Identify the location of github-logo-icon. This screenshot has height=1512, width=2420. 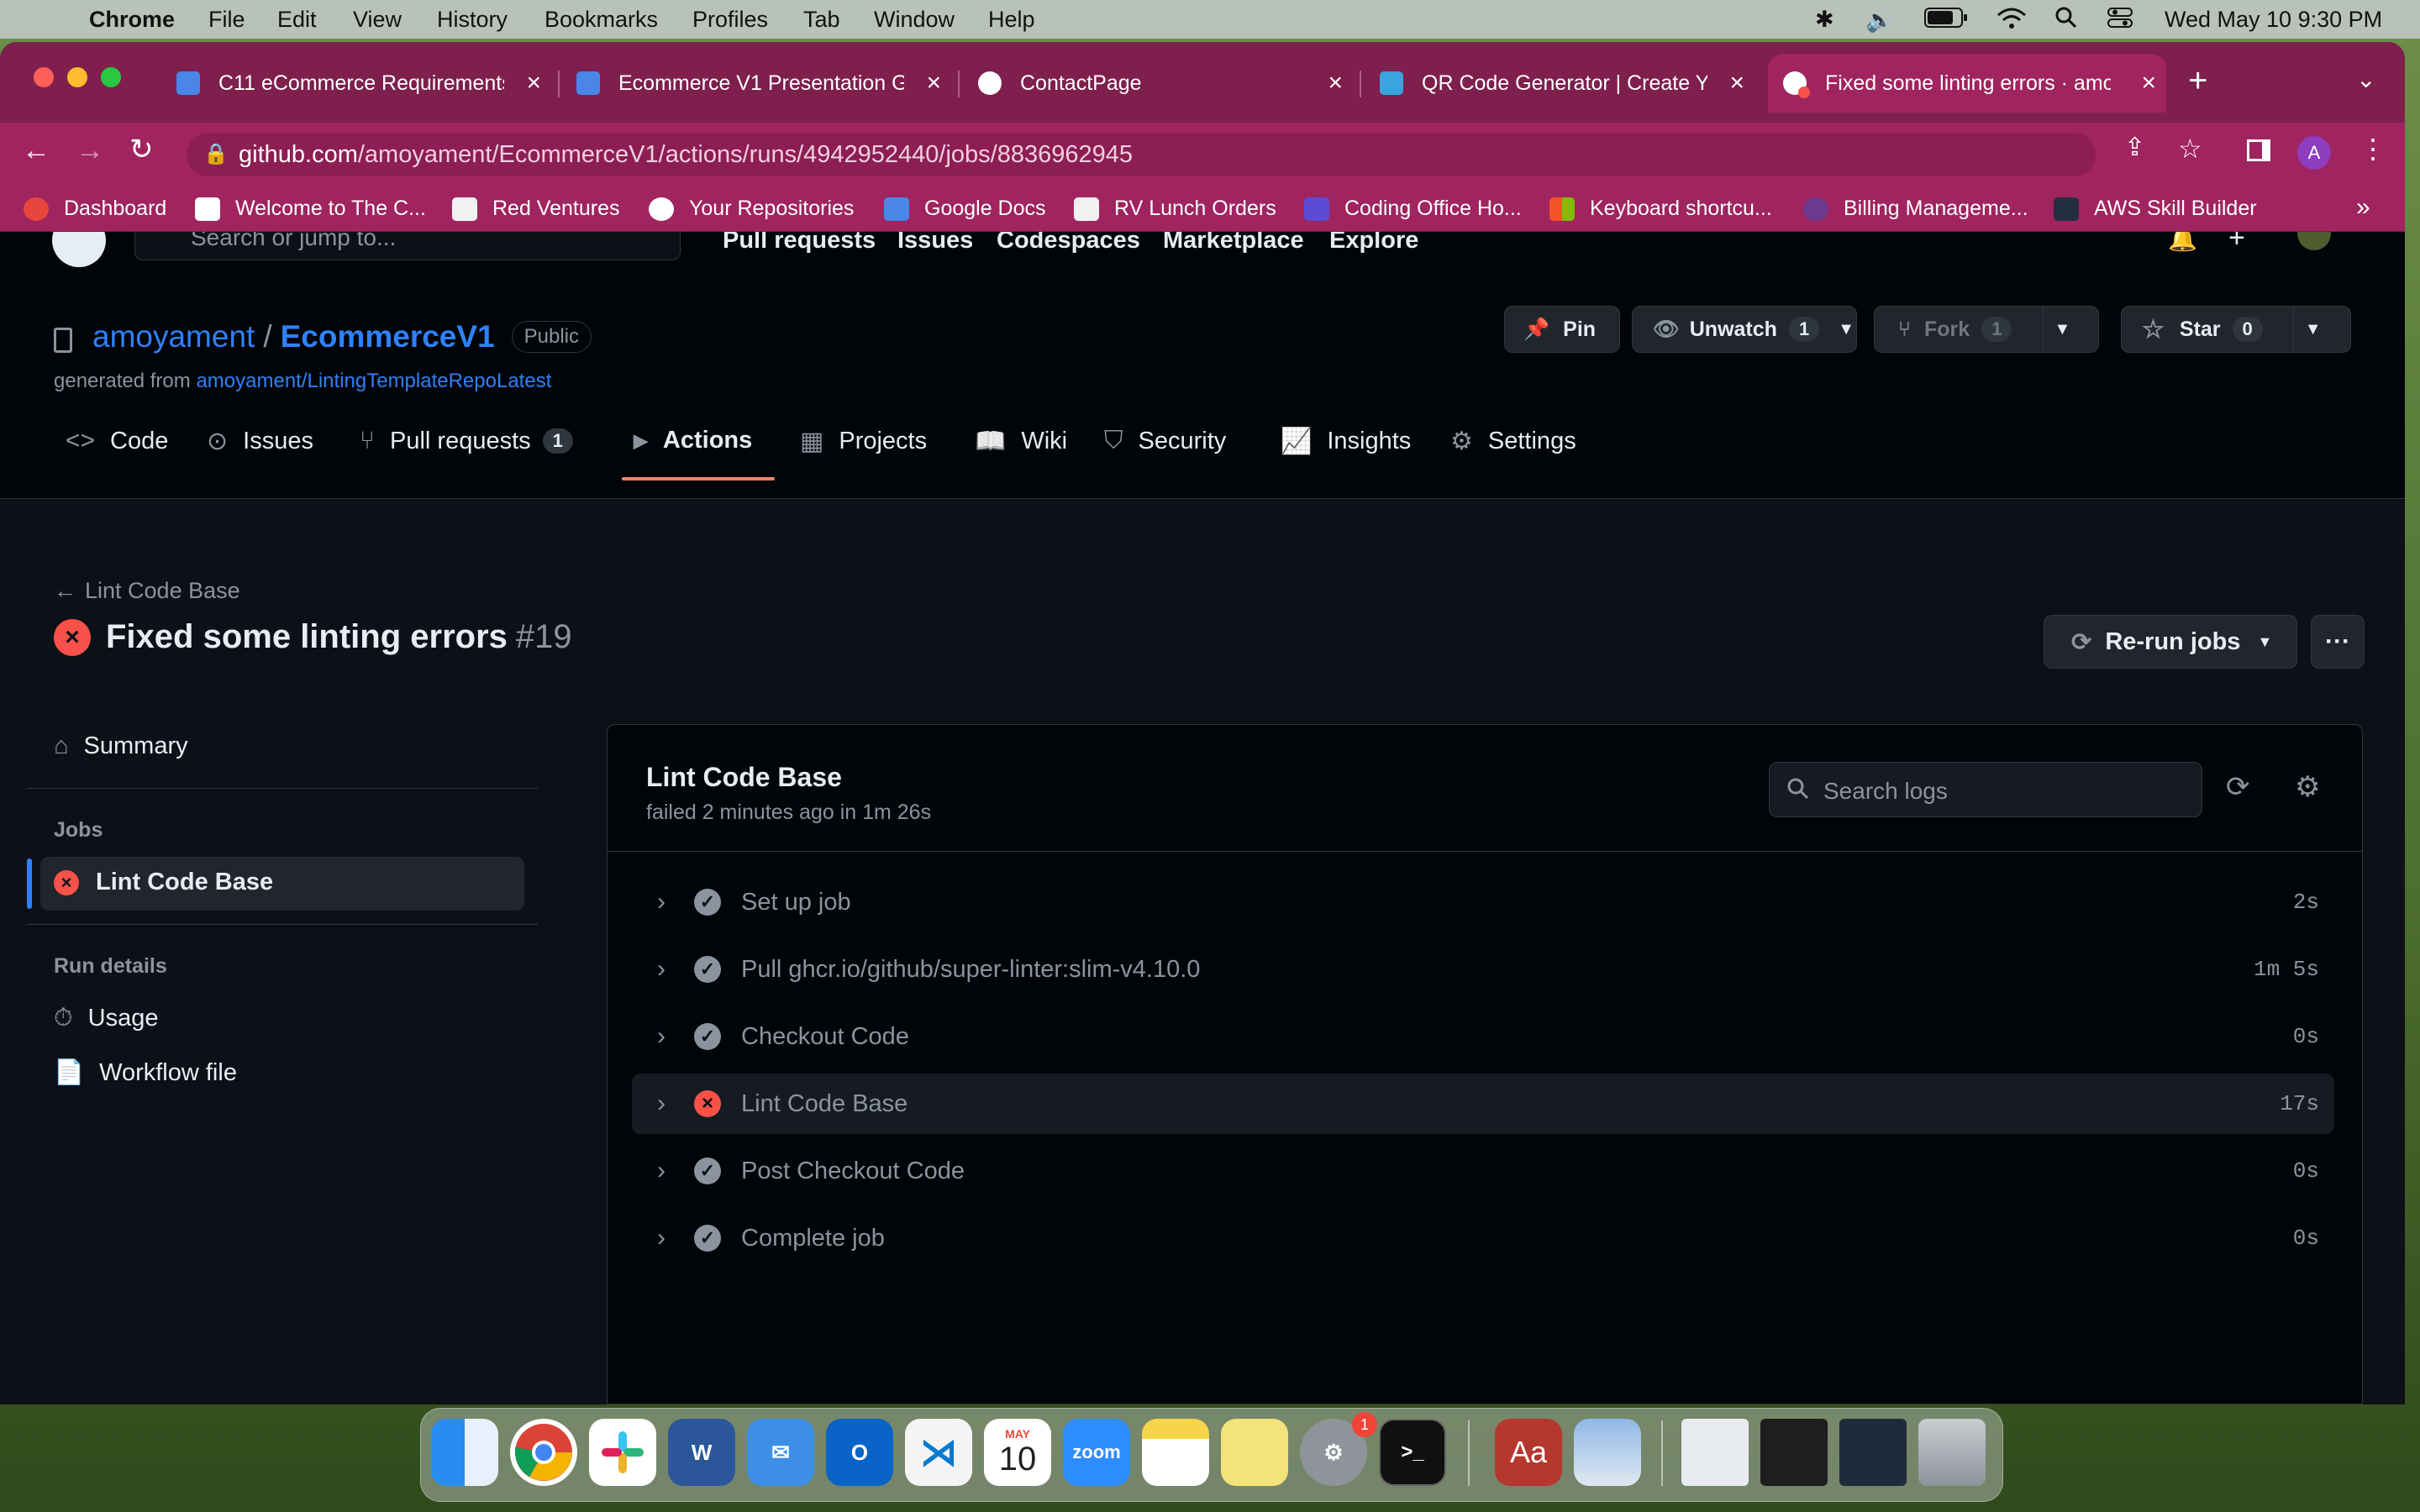
(79, 249).